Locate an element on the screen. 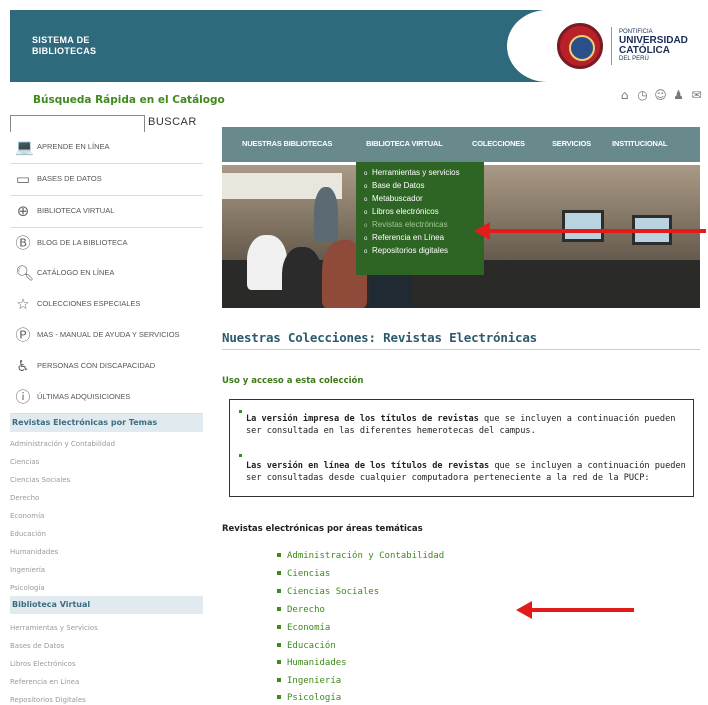  menu-label: PERSONAS CON DISCAPACIDAD is located at coordinates (96, 365).